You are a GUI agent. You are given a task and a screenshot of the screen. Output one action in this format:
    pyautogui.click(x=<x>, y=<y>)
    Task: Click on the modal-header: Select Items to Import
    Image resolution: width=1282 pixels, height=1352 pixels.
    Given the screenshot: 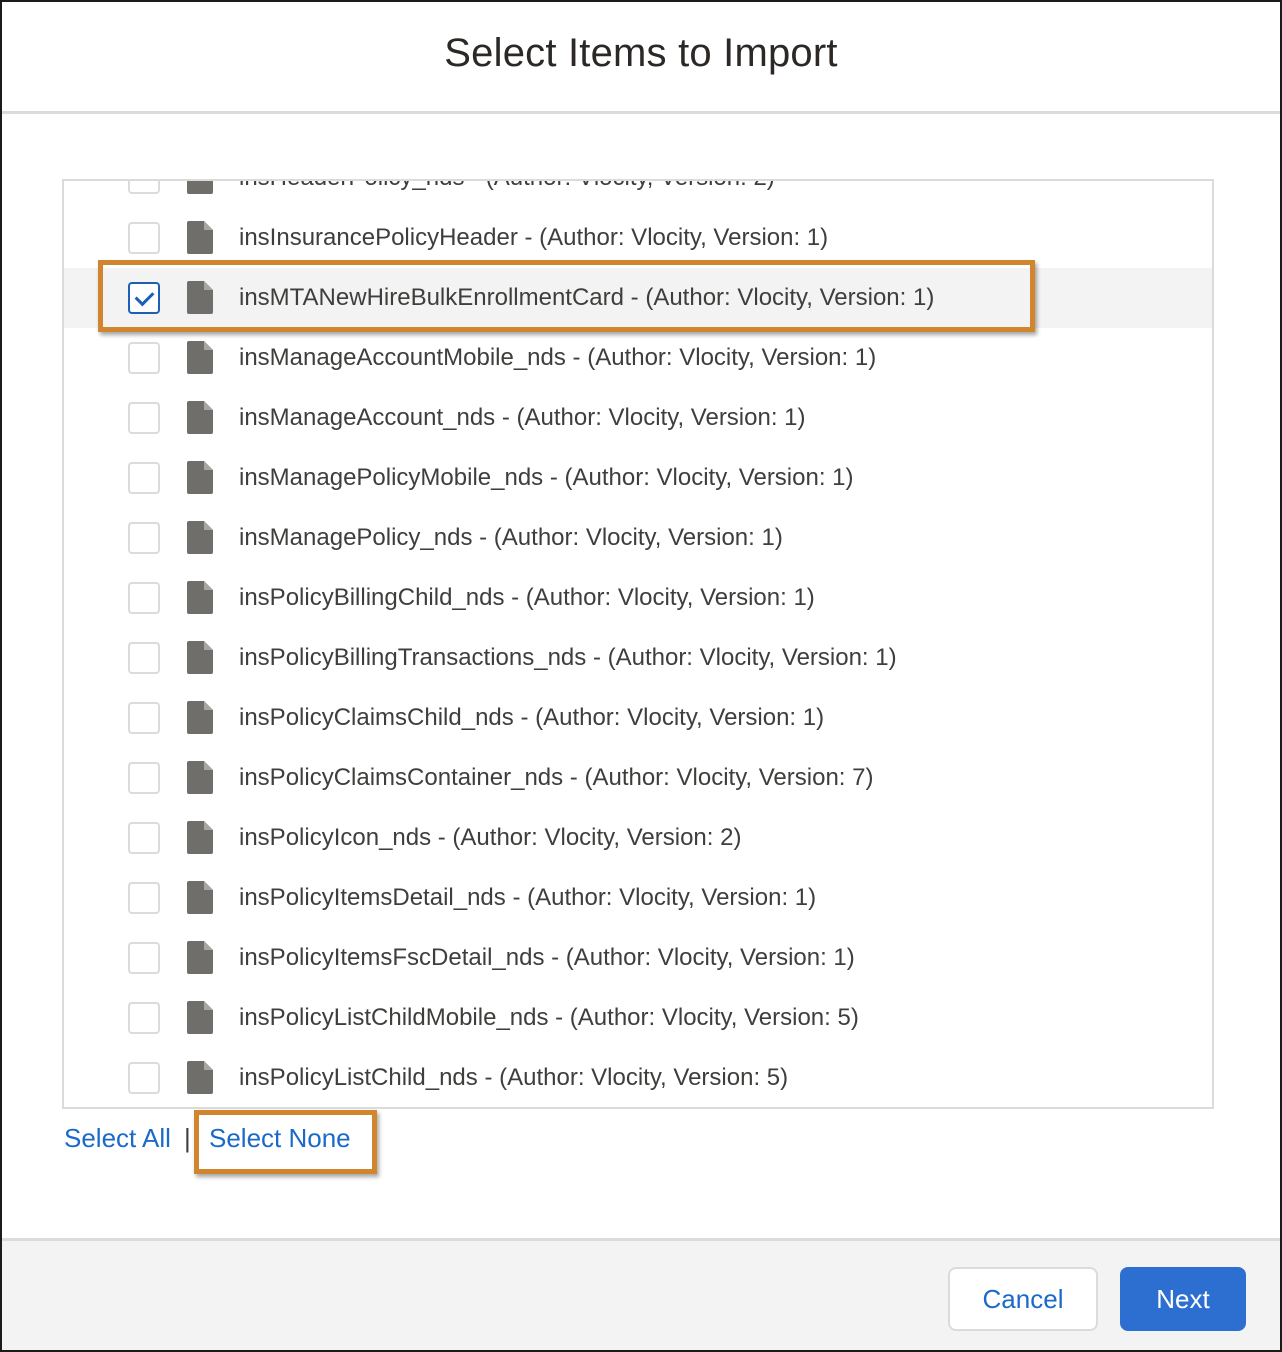 What is the action you would take?
    pyautogui.click(x=641, y=58)
    